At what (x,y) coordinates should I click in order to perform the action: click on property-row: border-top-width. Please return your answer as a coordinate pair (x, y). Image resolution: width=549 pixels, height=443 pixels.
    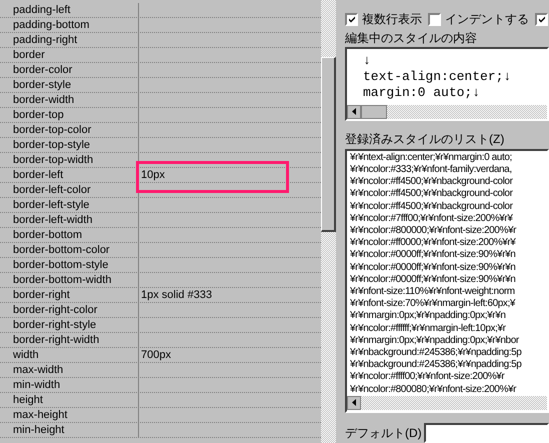
    Looking at the image, I should click on (160, 160).